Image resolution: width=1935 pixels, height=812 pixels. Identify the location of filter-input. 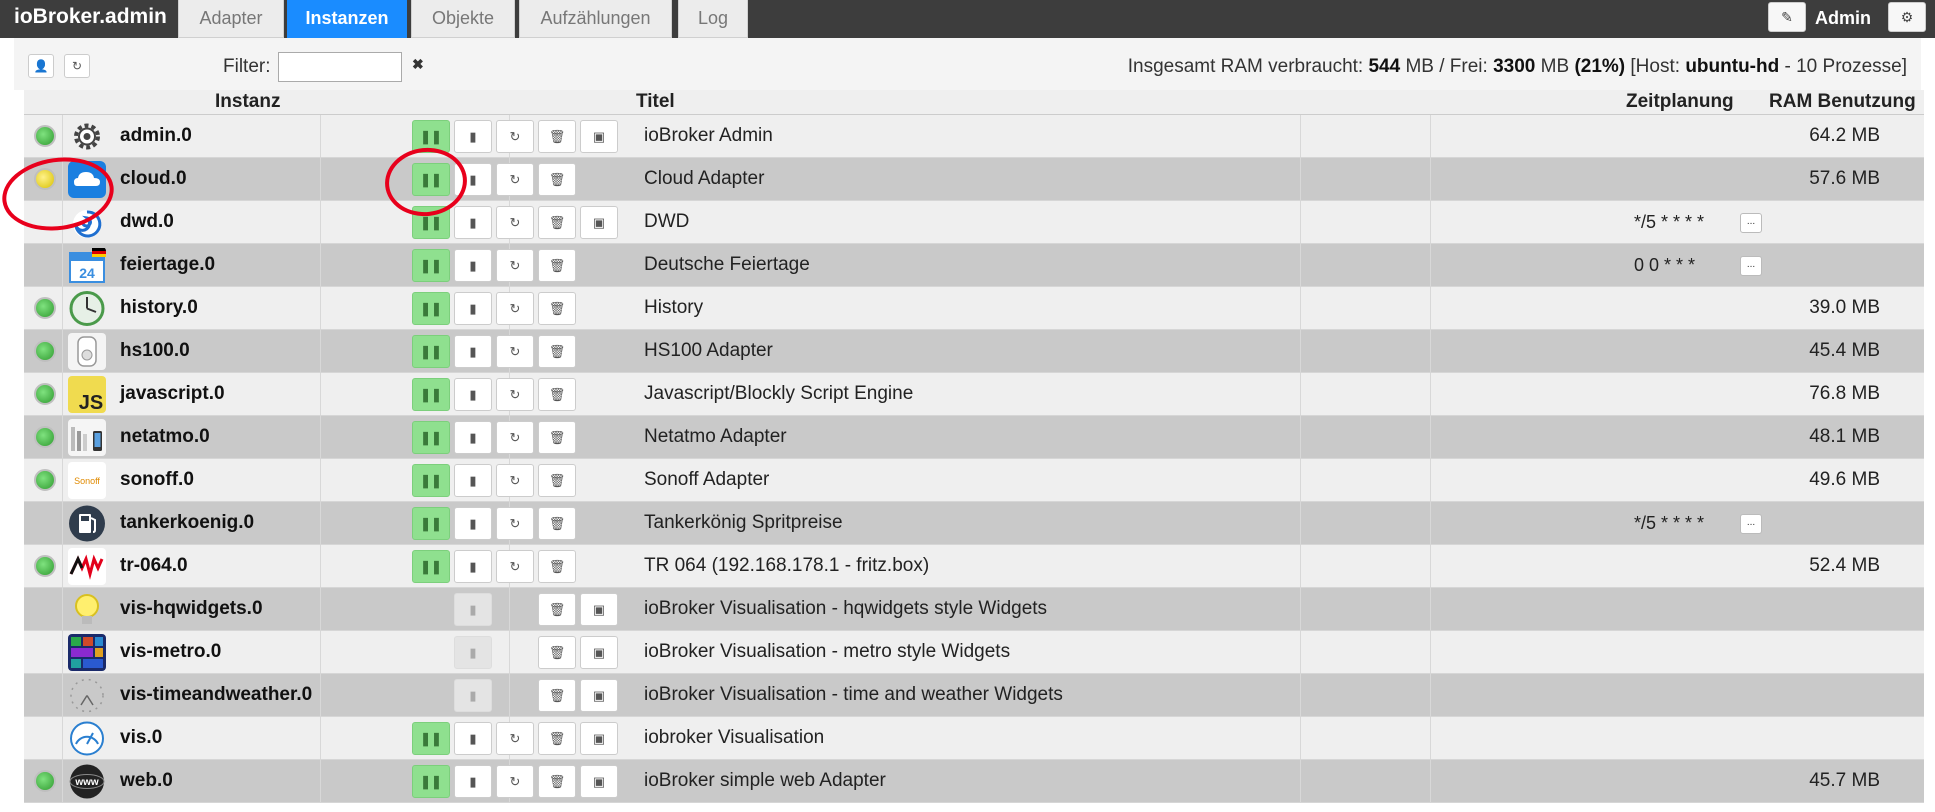
(340, 67).